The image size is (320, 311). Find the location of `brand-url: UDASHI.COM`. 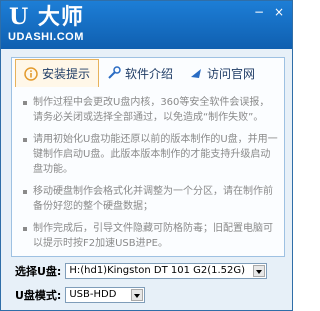

brand-url: UDASHI.COM is located at coordinates (46, 37).